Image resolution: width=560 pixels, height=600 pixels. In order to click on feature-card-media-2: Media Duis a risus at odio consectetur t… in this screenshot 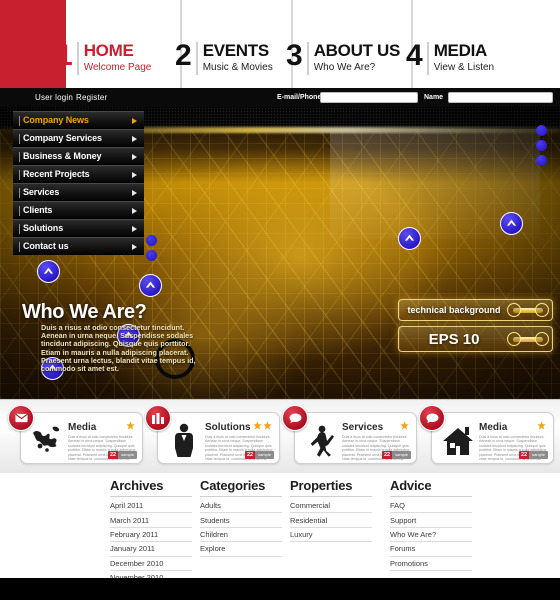, I will do `click(486, 434)`.